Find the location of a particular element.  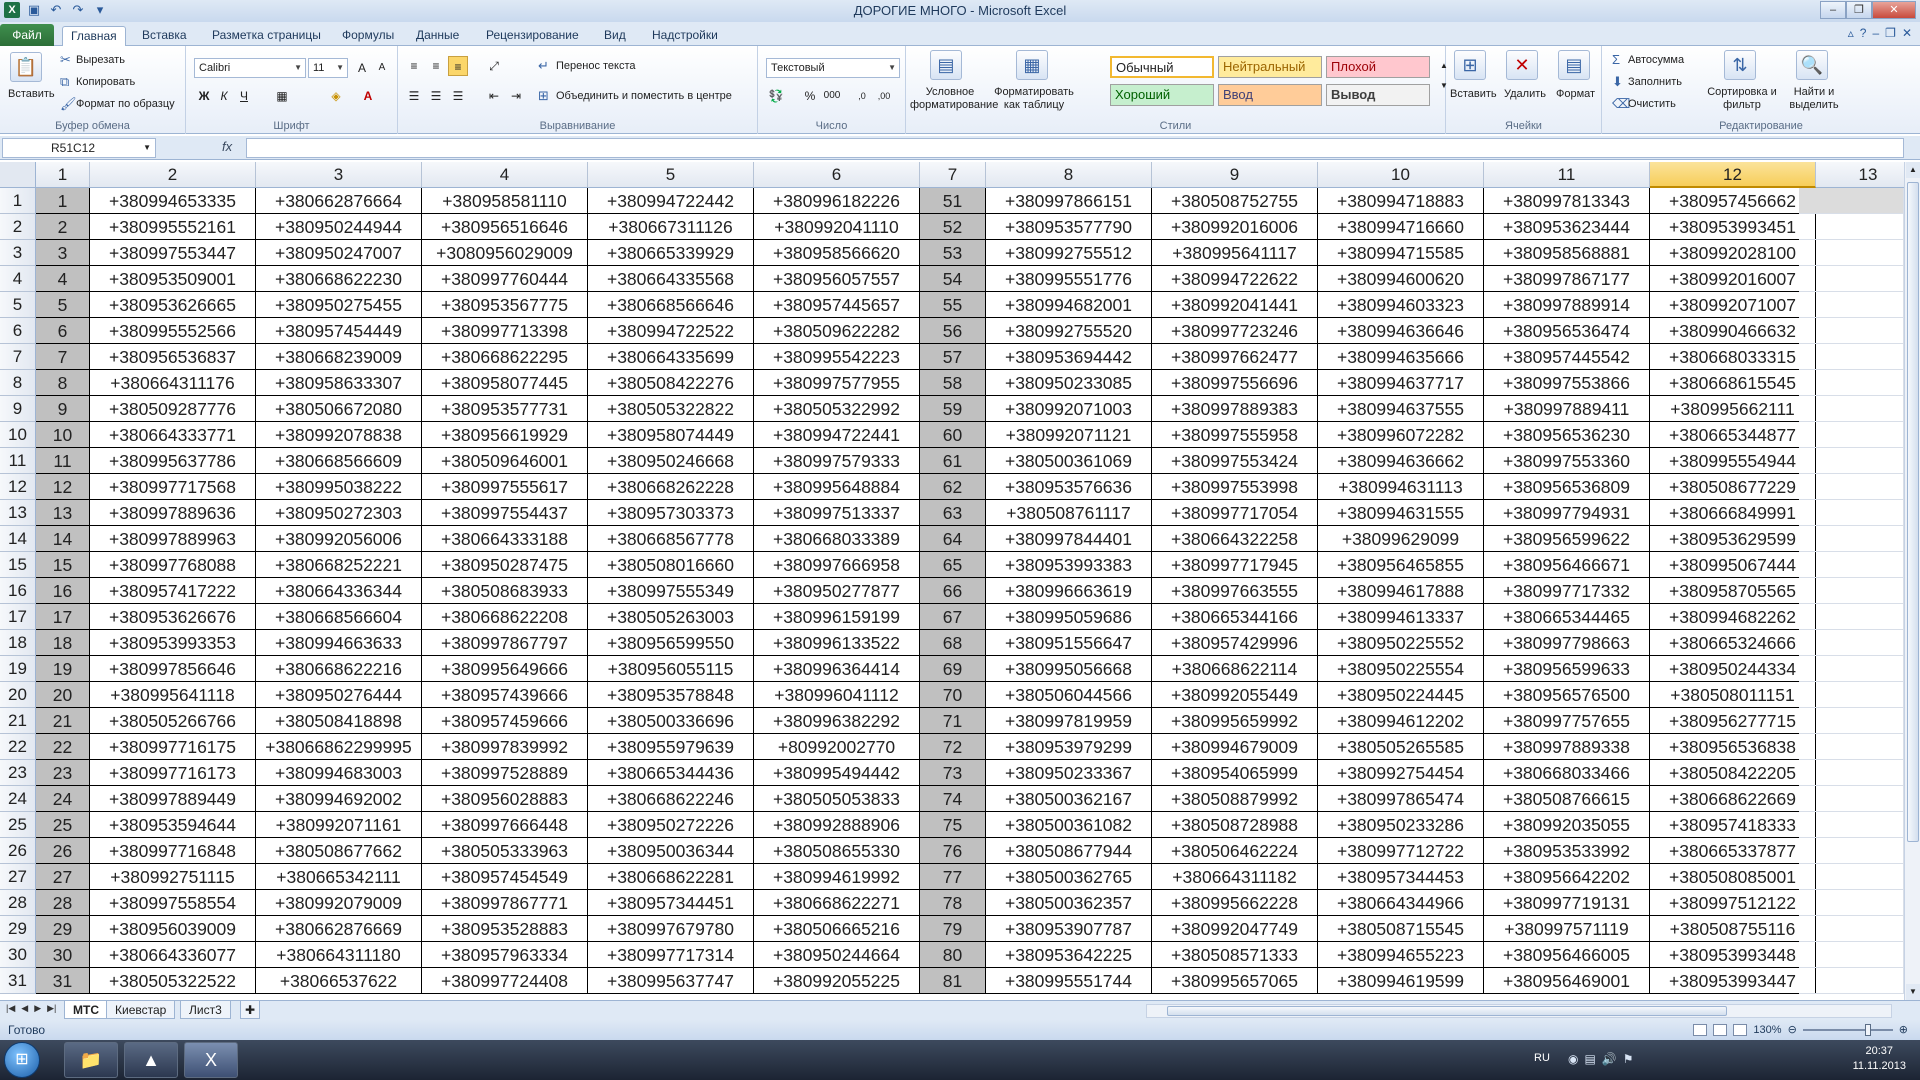

table-cell: +380997528889 is located at coordinates (505, 773).